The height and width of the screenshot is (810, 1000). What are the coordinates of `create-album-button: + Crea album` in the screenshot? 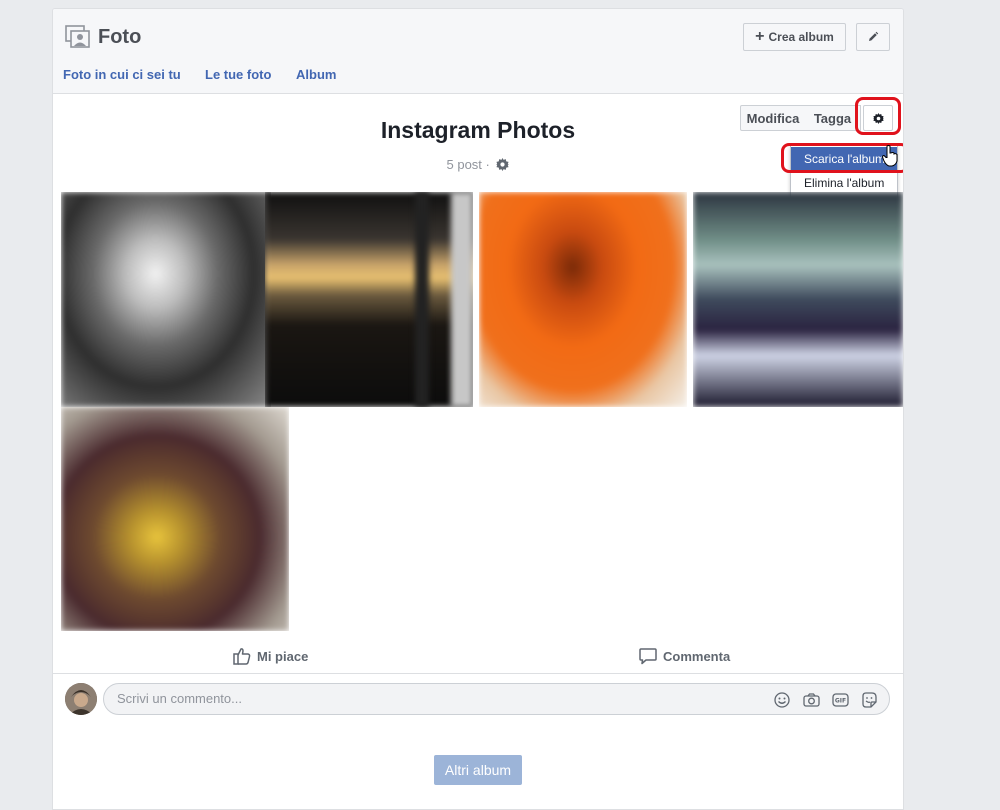 It's located at (794, 37).